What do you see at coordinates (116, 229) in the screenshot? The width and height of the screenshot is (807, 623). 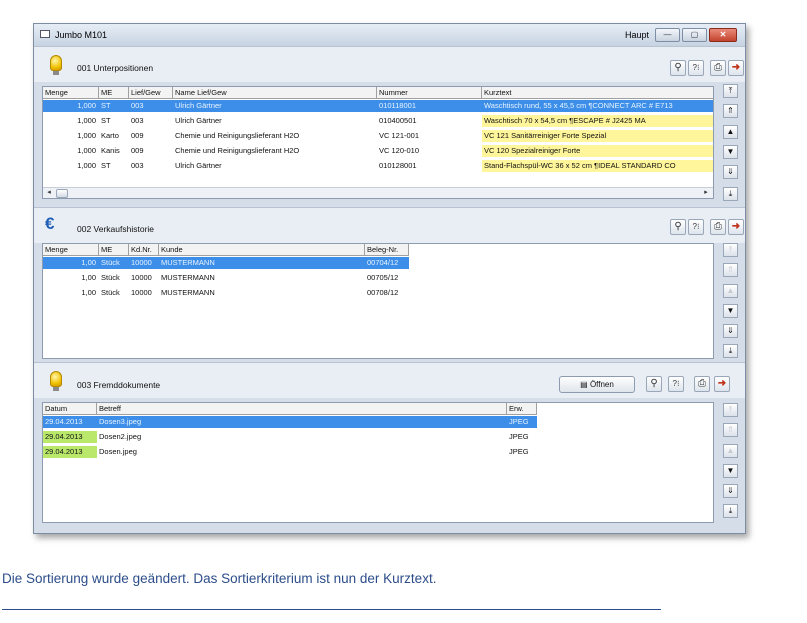 I see `panel-title: 002 Verkaufshistorie` at bounding box center [116, 229].